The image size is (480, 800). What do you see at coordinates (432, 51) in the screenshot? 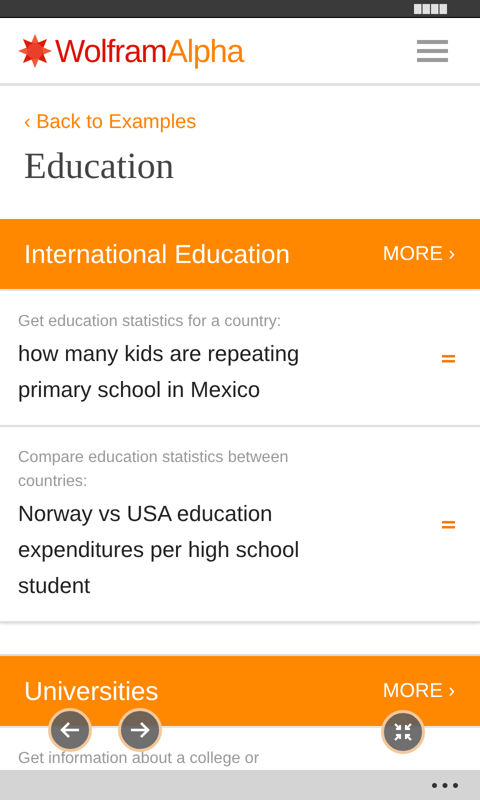
I see `menu-icon` at bounding box center [432, 51].